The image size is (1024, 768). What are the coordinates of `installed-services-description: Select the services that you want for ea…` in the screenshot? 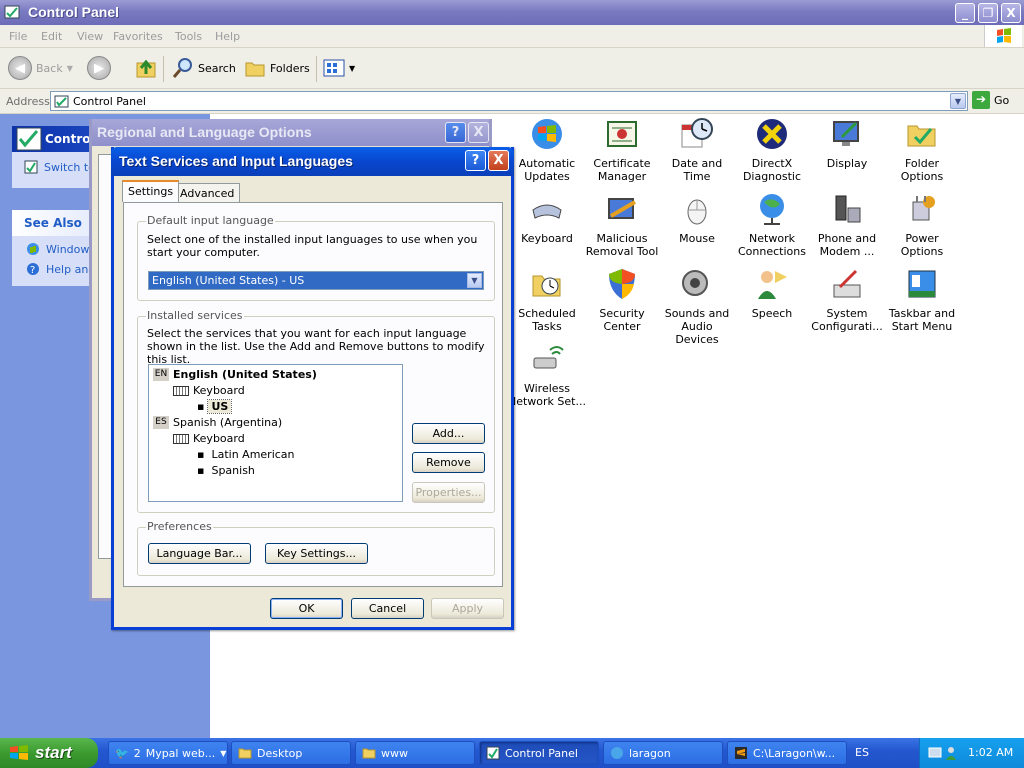 It's located at (316, 346).